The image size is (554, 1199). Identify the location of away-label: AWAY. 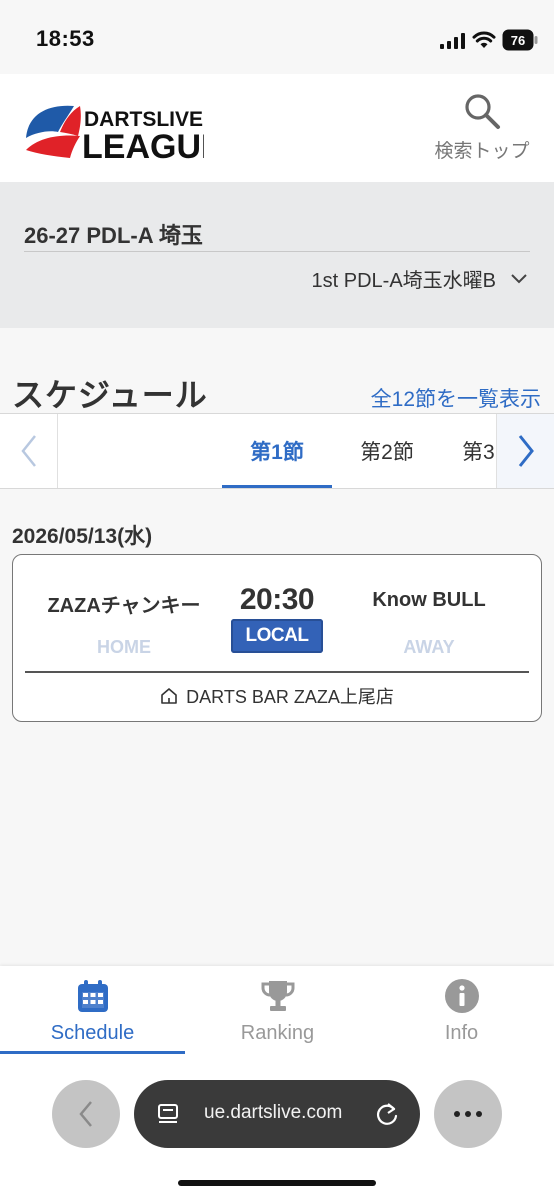
(429, 647).